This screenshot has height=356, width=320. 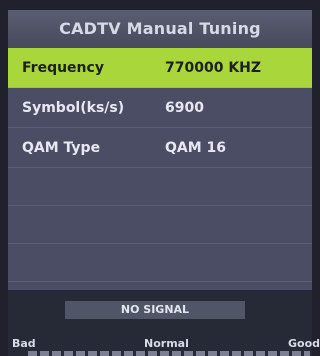 What do you see at coordinates (160, 148) in the screenshot?
I see `qam-type-row: QAM Type QAM 16` at bounding box center [160, 148].